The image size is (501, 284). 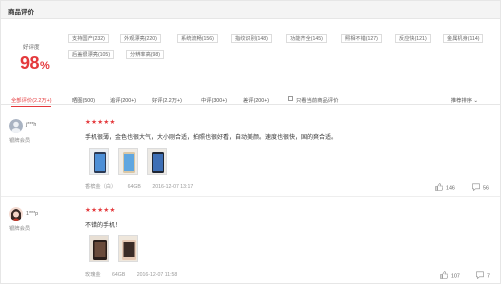 I want to click on comment-button: 7, so click(x=483, y=276).